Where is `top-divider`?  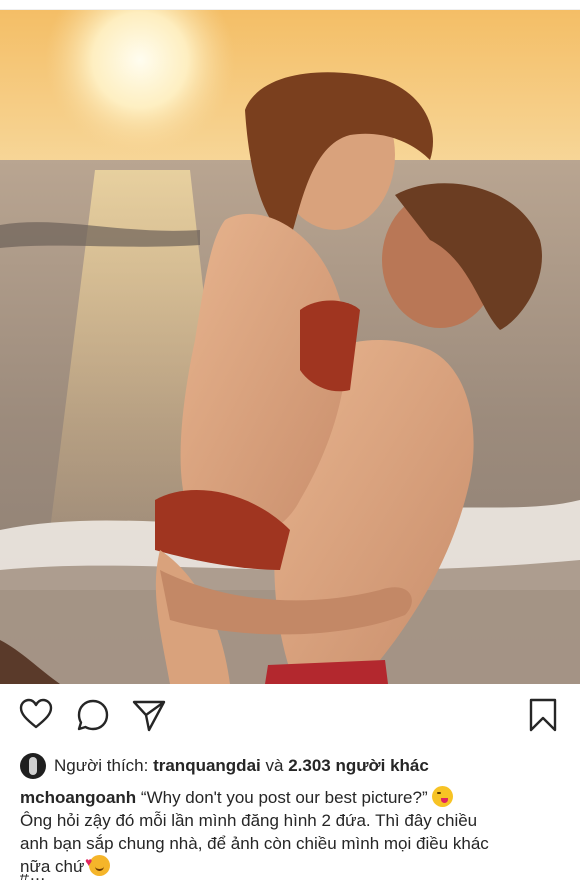
top-divider is located at coordinates (290, 5).